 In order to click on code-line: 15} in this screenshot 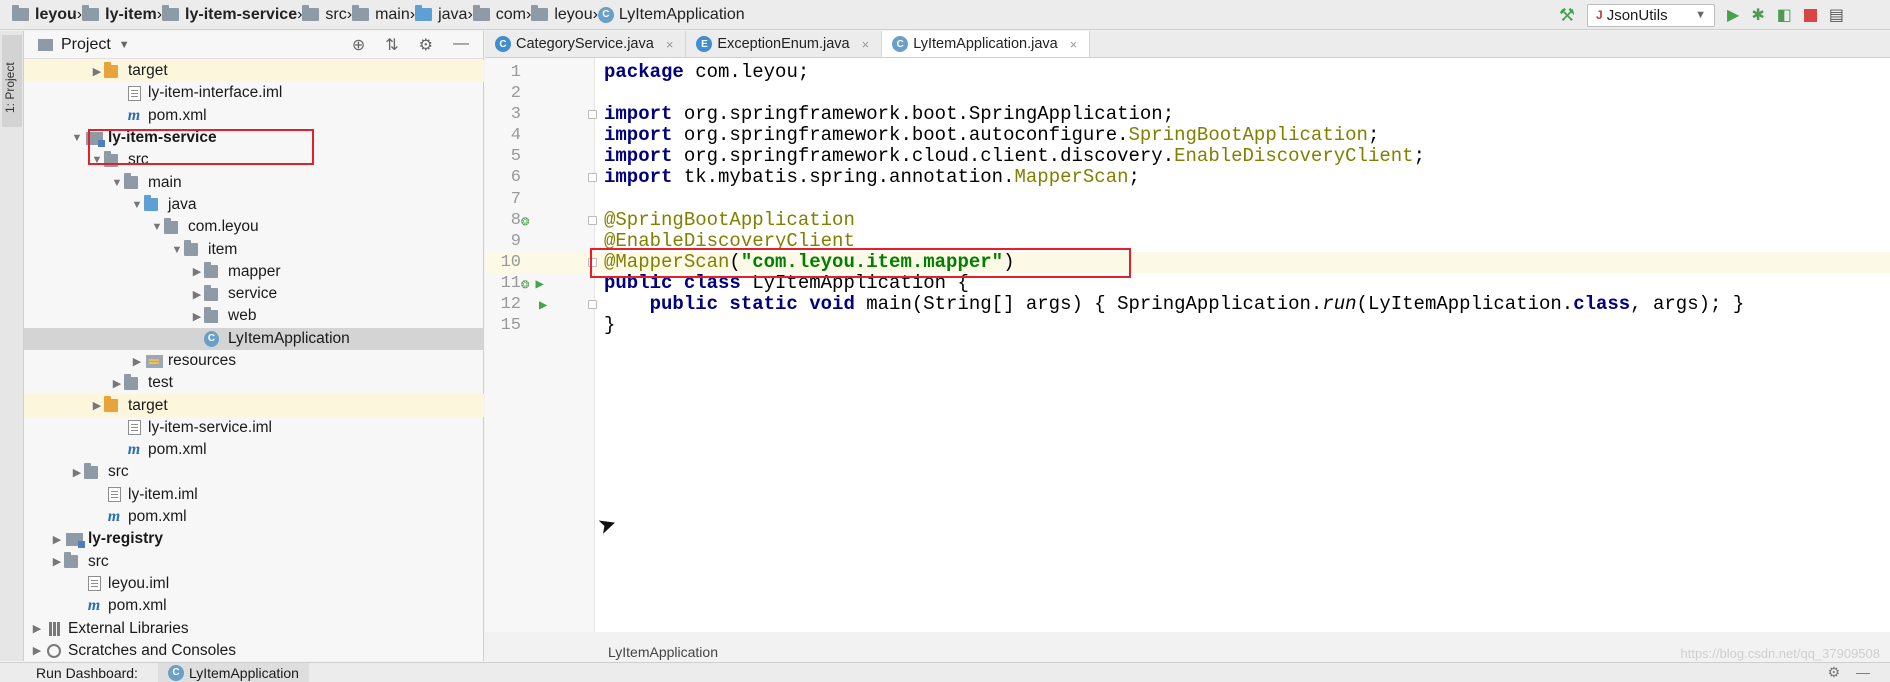, I will do `click(1187, 325)`.